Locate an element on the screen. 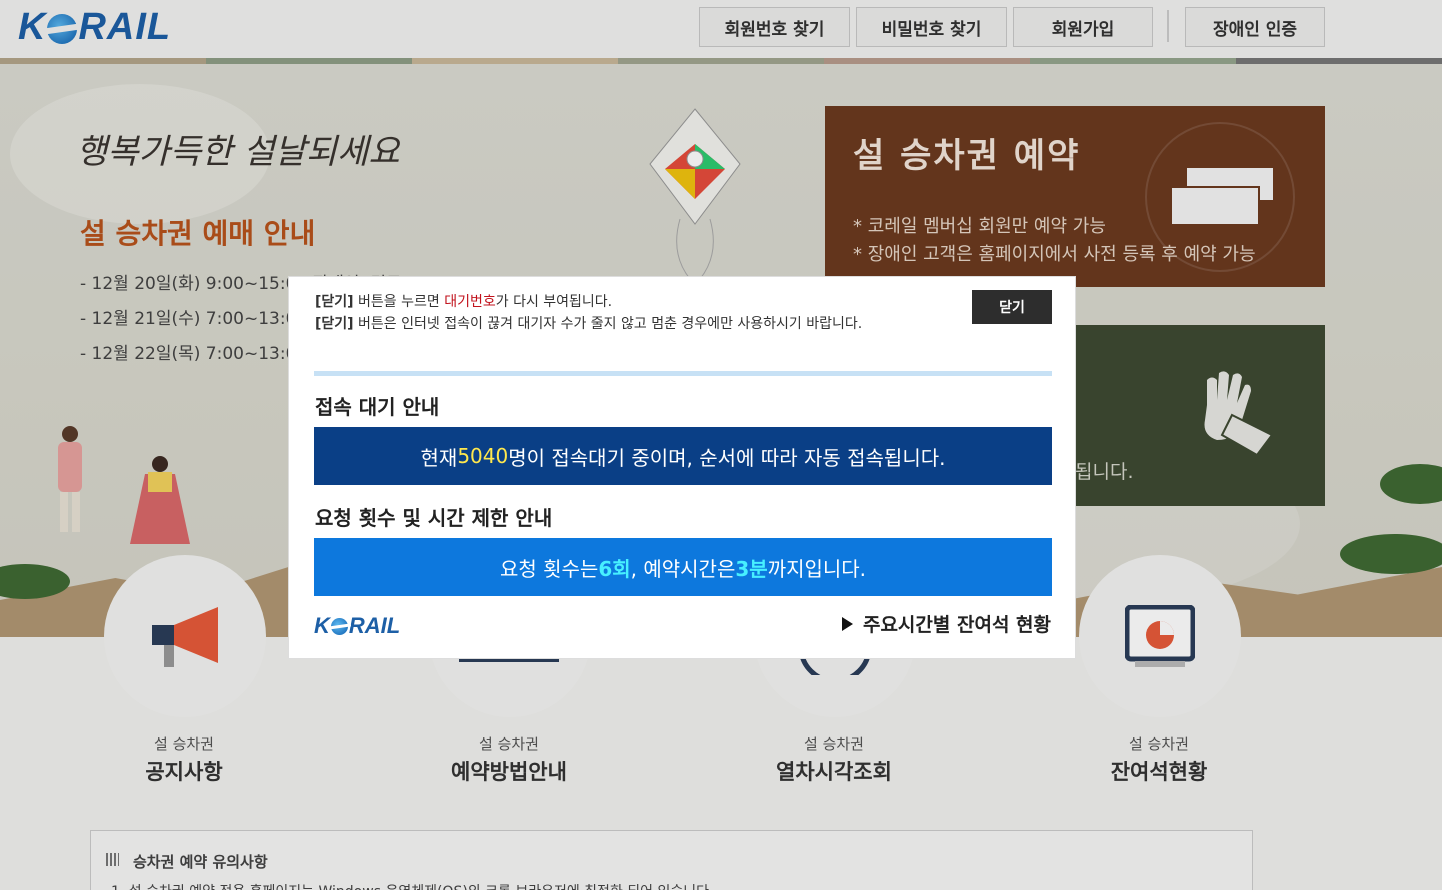  limit-mid: , 예약시간은 is located at coordinates (683, 568).